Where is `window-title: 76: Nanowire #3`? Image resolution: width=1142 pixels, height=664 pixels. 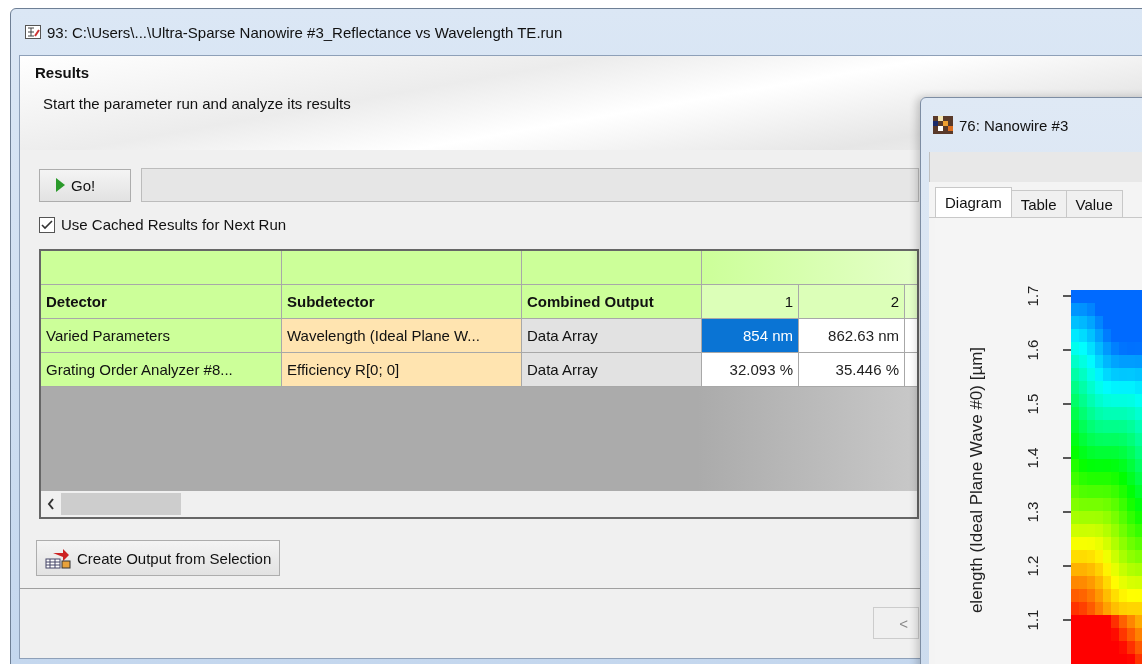
window-title: 76: Nanowire #3 is located at coordinates (1014, 125).